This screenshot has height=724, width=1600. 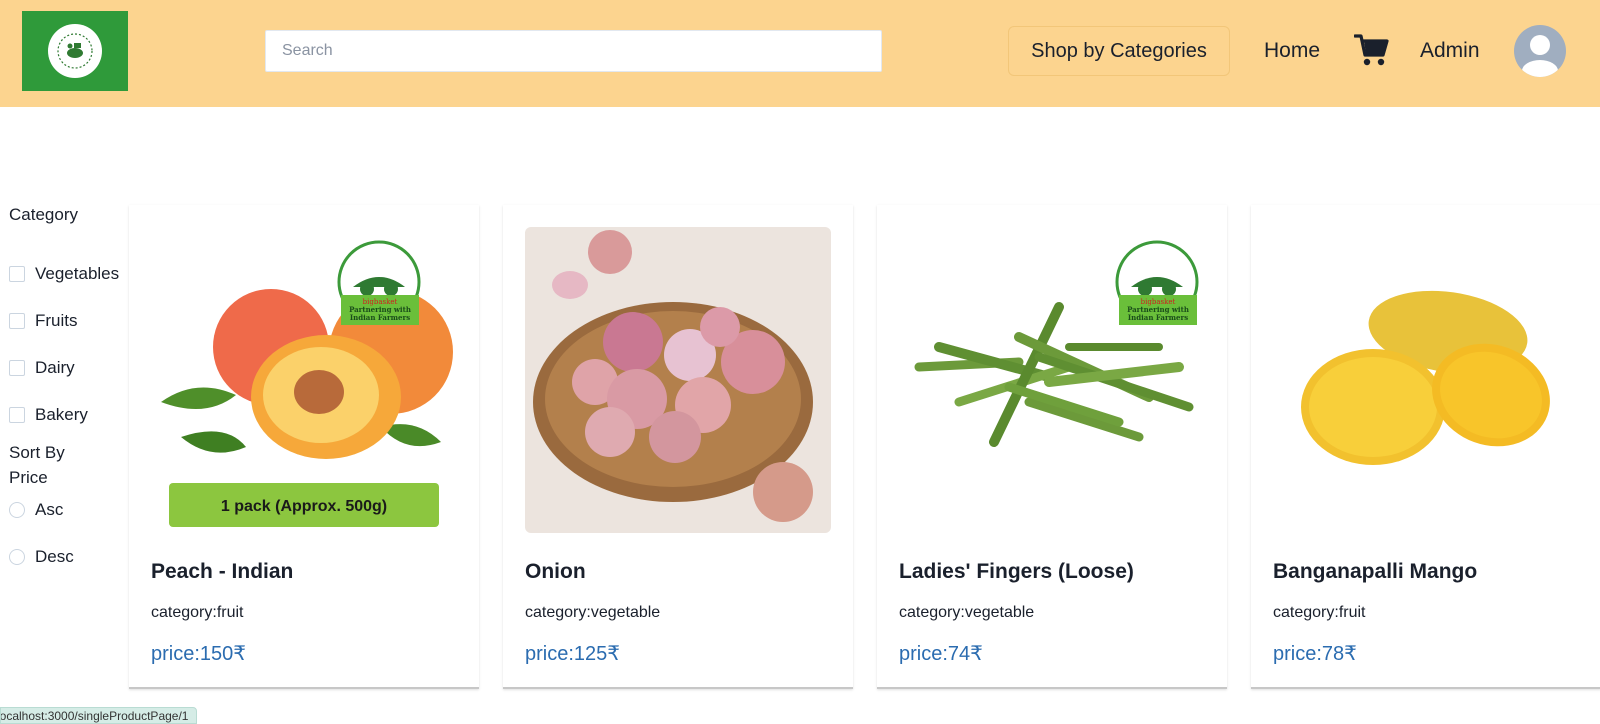 What do you see at coordinates (1426, 380) in the screenshot?
I see `mango-image` at bounding box center [1426, 380].